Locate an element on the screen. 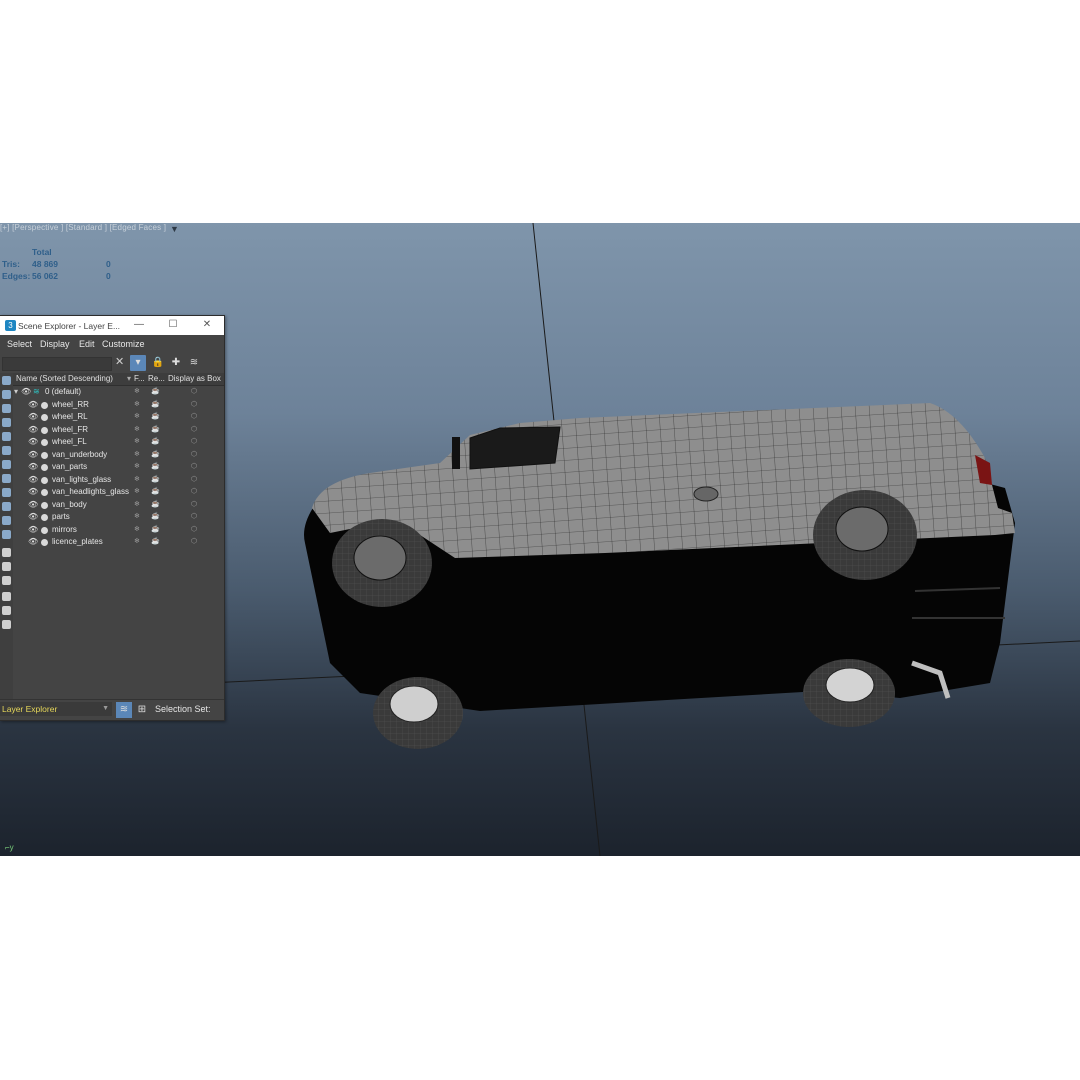 The height and width of the screenshot is (1080, 1080). layer-row-default: ▾ 👁 ≋ 0 (default) ❄ ☕ ⬡ is located at coordinates (118, 392).